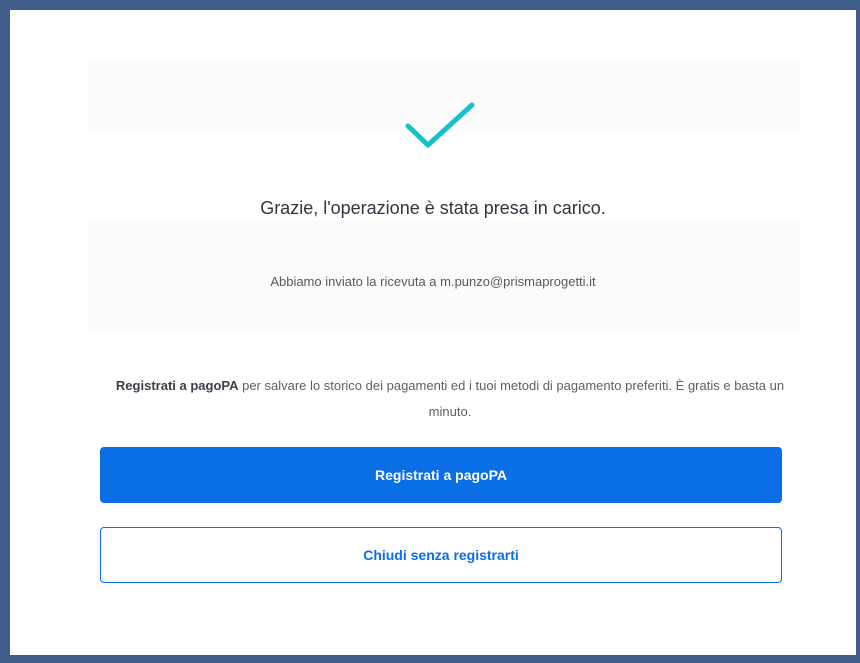  Describe the element at coordinates (441, 555) in the screenshot. I see `close-without-register-button: Chiudi senza registrarti` at that location.